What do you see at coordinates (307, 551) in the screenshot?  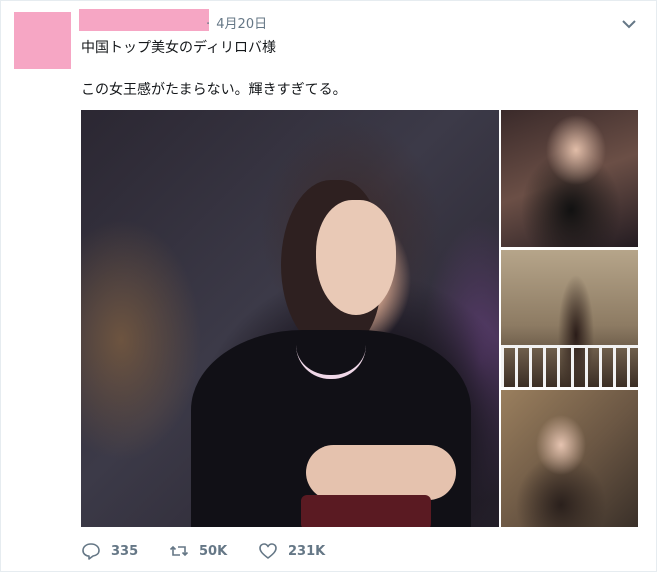 I see `like-count: 231K` at bounding box center [307, 551].